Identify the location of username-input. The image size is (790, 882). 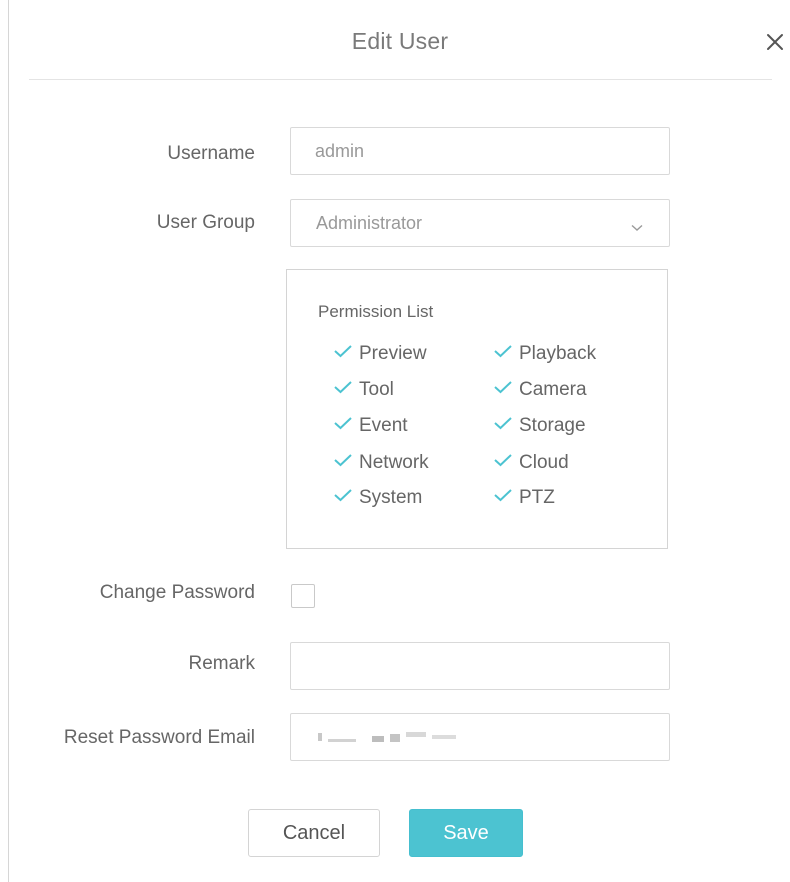
(480, 151).